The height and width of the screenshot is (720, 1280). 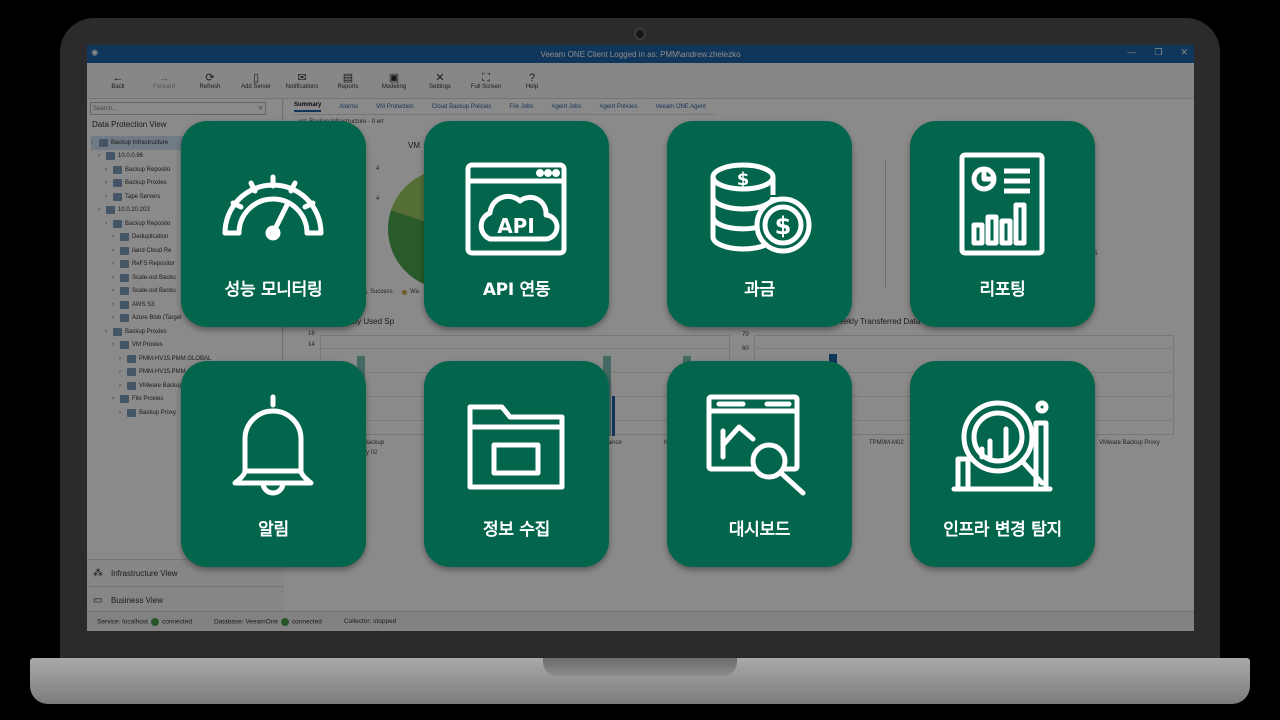 I want to click on svg-text: API, so click(x=516, y=226).